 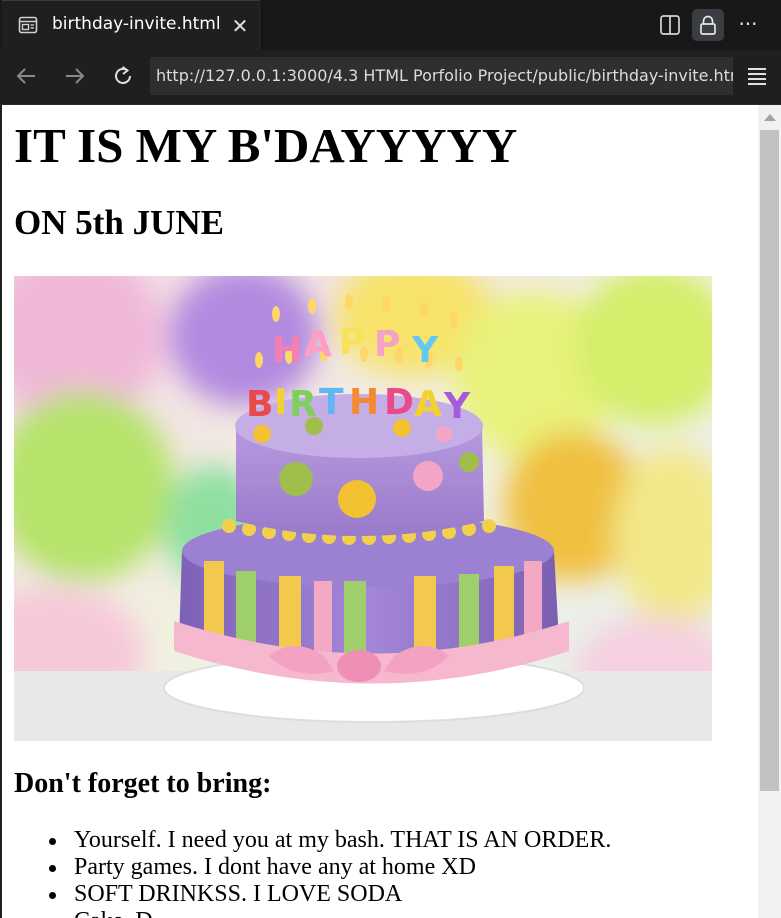 What do you see at coordinates (238, 894) in the screenshot?
I see `list-item-text: SOFT DRINKSS. I LOVE SODA` at bounding box center [238, 894].